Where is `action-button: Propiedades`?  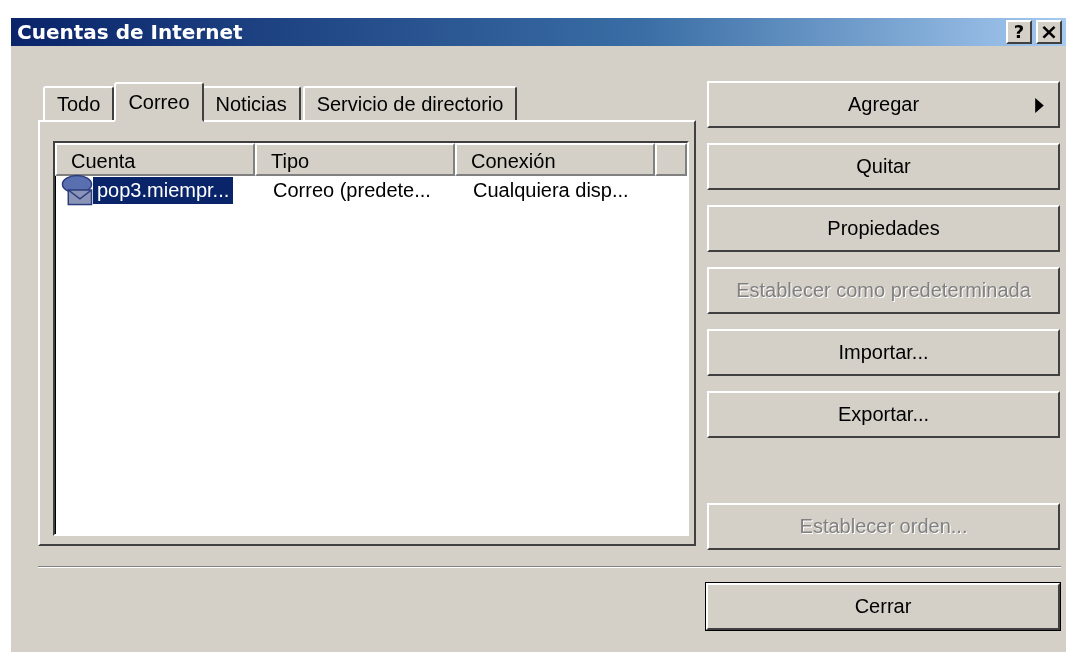
action-button: Propiedades is located at coordinates (883, 228).